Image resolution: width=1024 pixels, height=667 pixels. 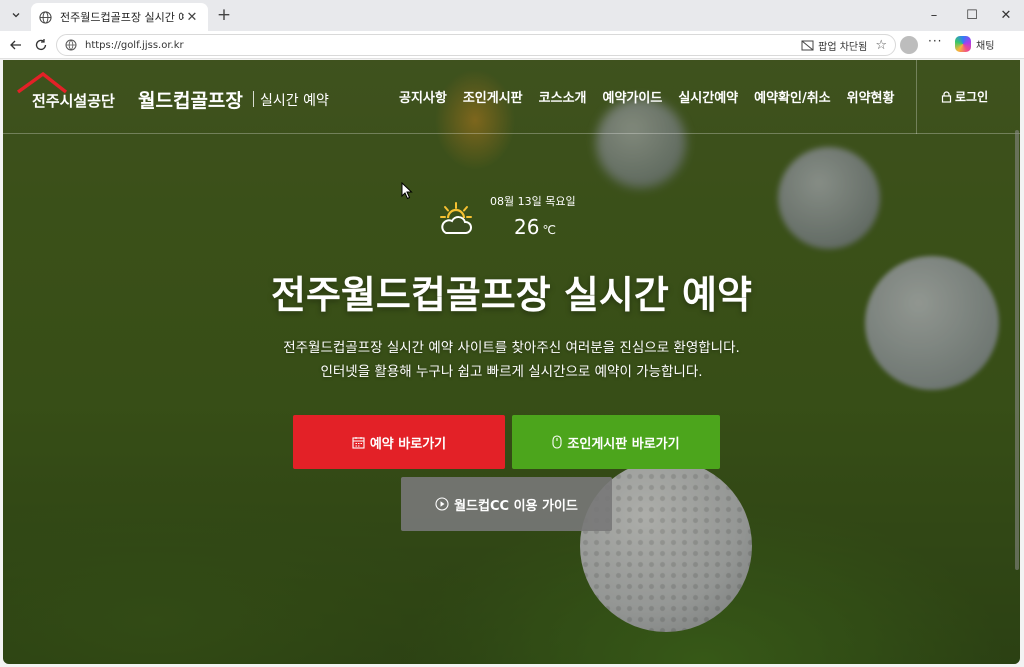 What do you see at coordinates (934, 15) in the screenshot?
I see `minimize-button: –` at bounding box center [934, 15].